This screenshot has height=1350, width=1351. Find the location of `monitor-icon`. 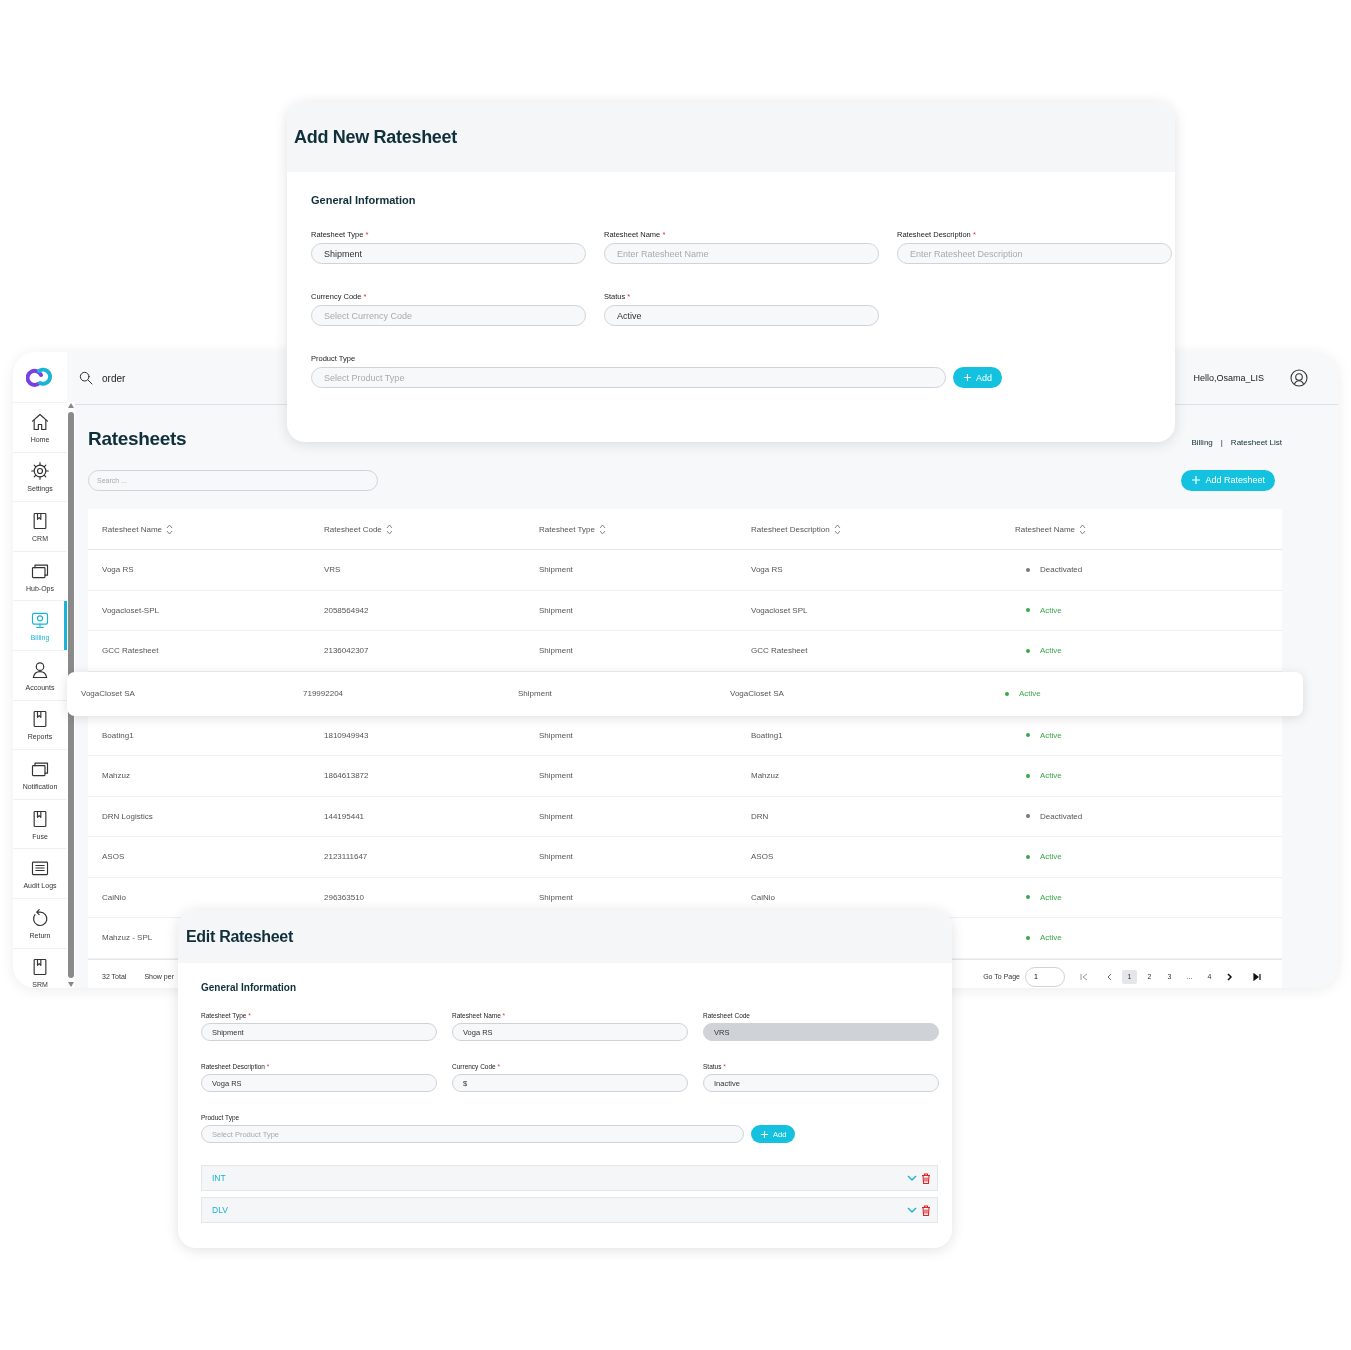

monitor-icon is located at coordinates (40, 620).